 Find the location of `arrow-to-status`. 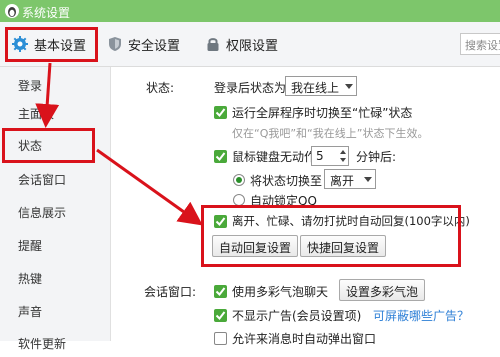

arrow-to-status is located at coordinates (47, 95).